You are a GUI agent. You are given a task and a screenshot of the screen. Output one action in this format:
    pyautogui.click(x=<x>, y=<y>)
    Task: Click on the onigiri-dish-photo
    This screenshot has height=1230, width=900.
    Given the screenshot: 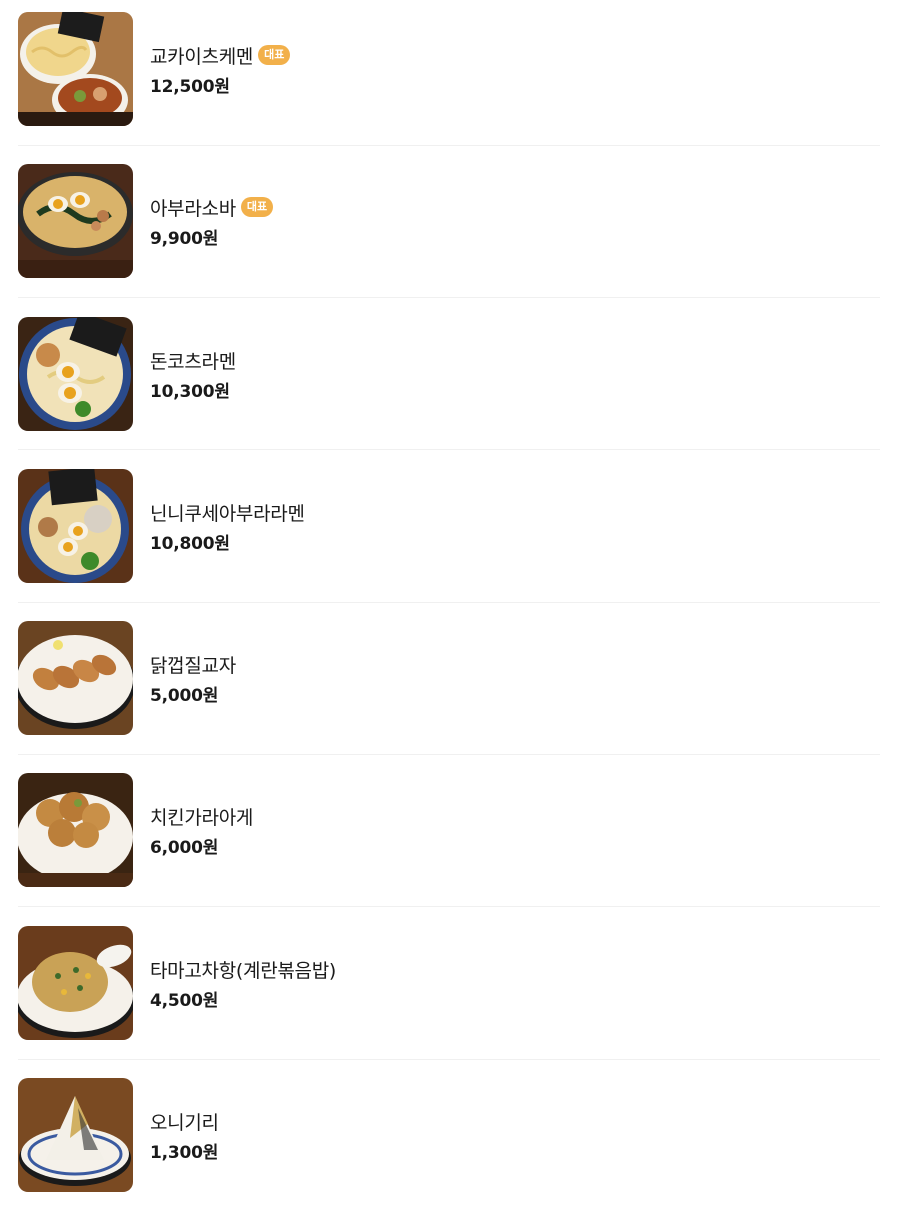 What is the action you would take?
    pyautogui.click(x=75, y=1135)
    